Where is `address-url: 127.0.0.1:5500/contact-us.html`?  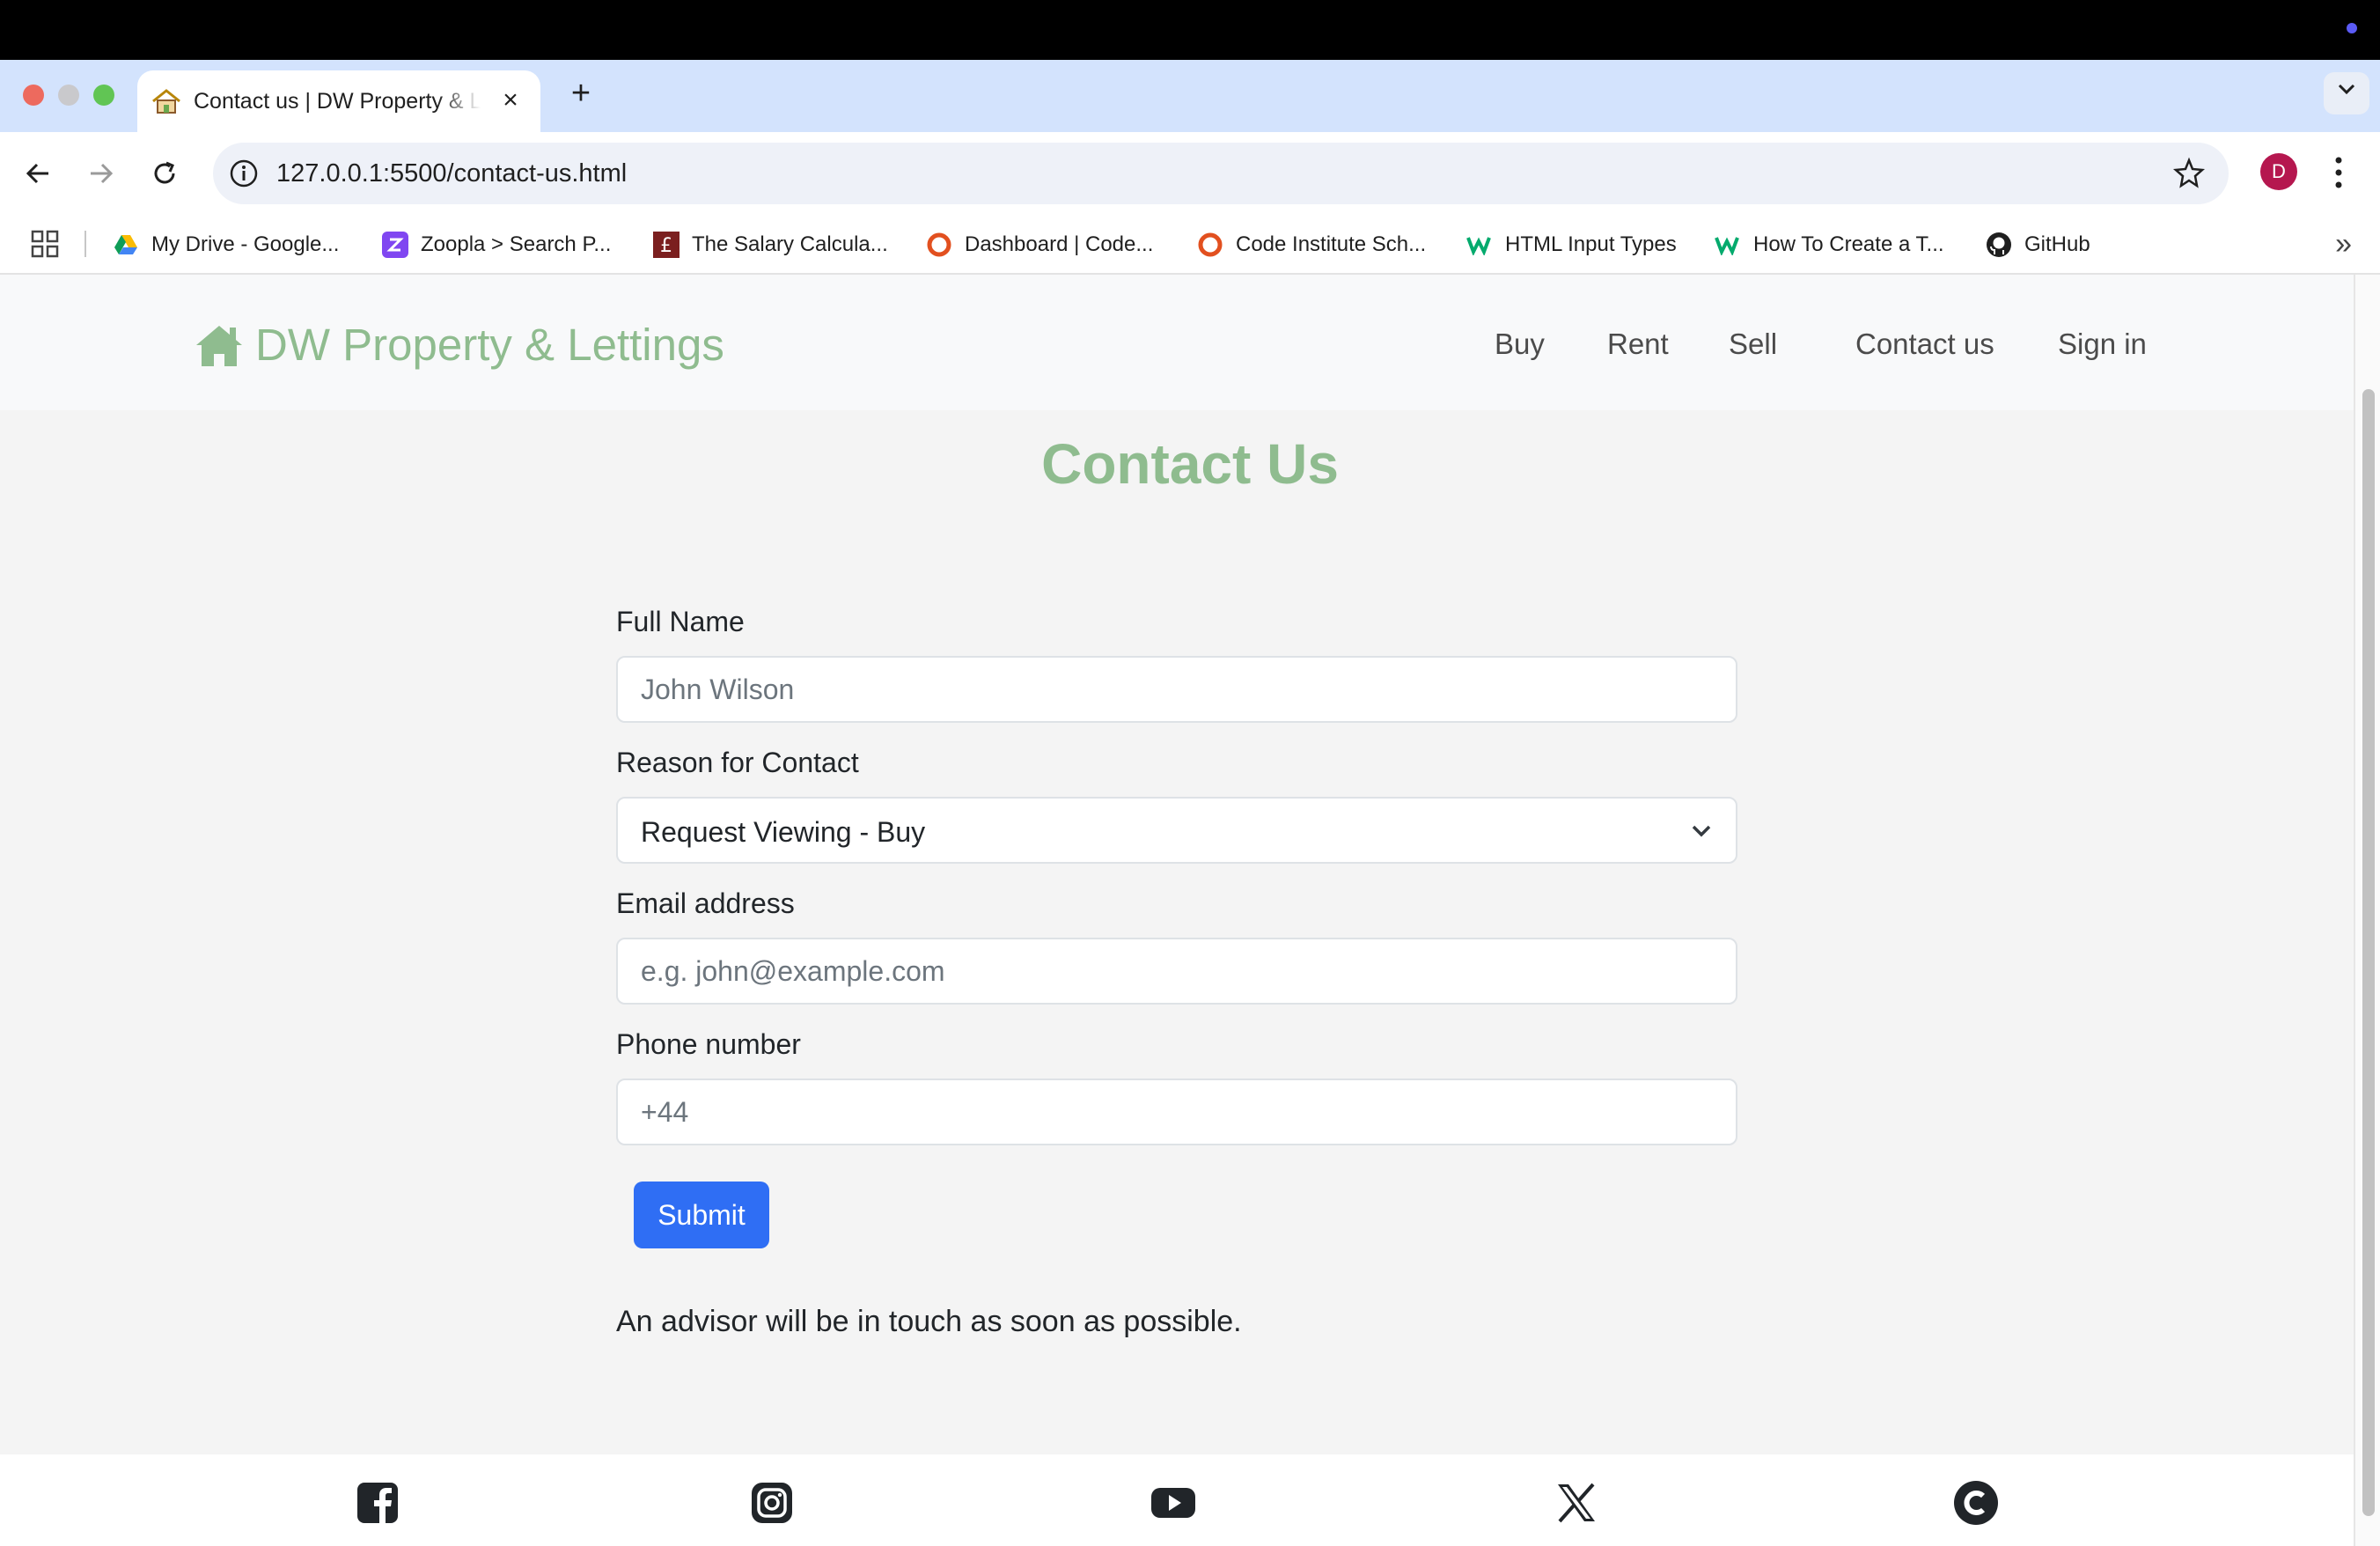 address-url: 127.0.0.1:5500/contact-us.html is located at coordinates (452, 173).